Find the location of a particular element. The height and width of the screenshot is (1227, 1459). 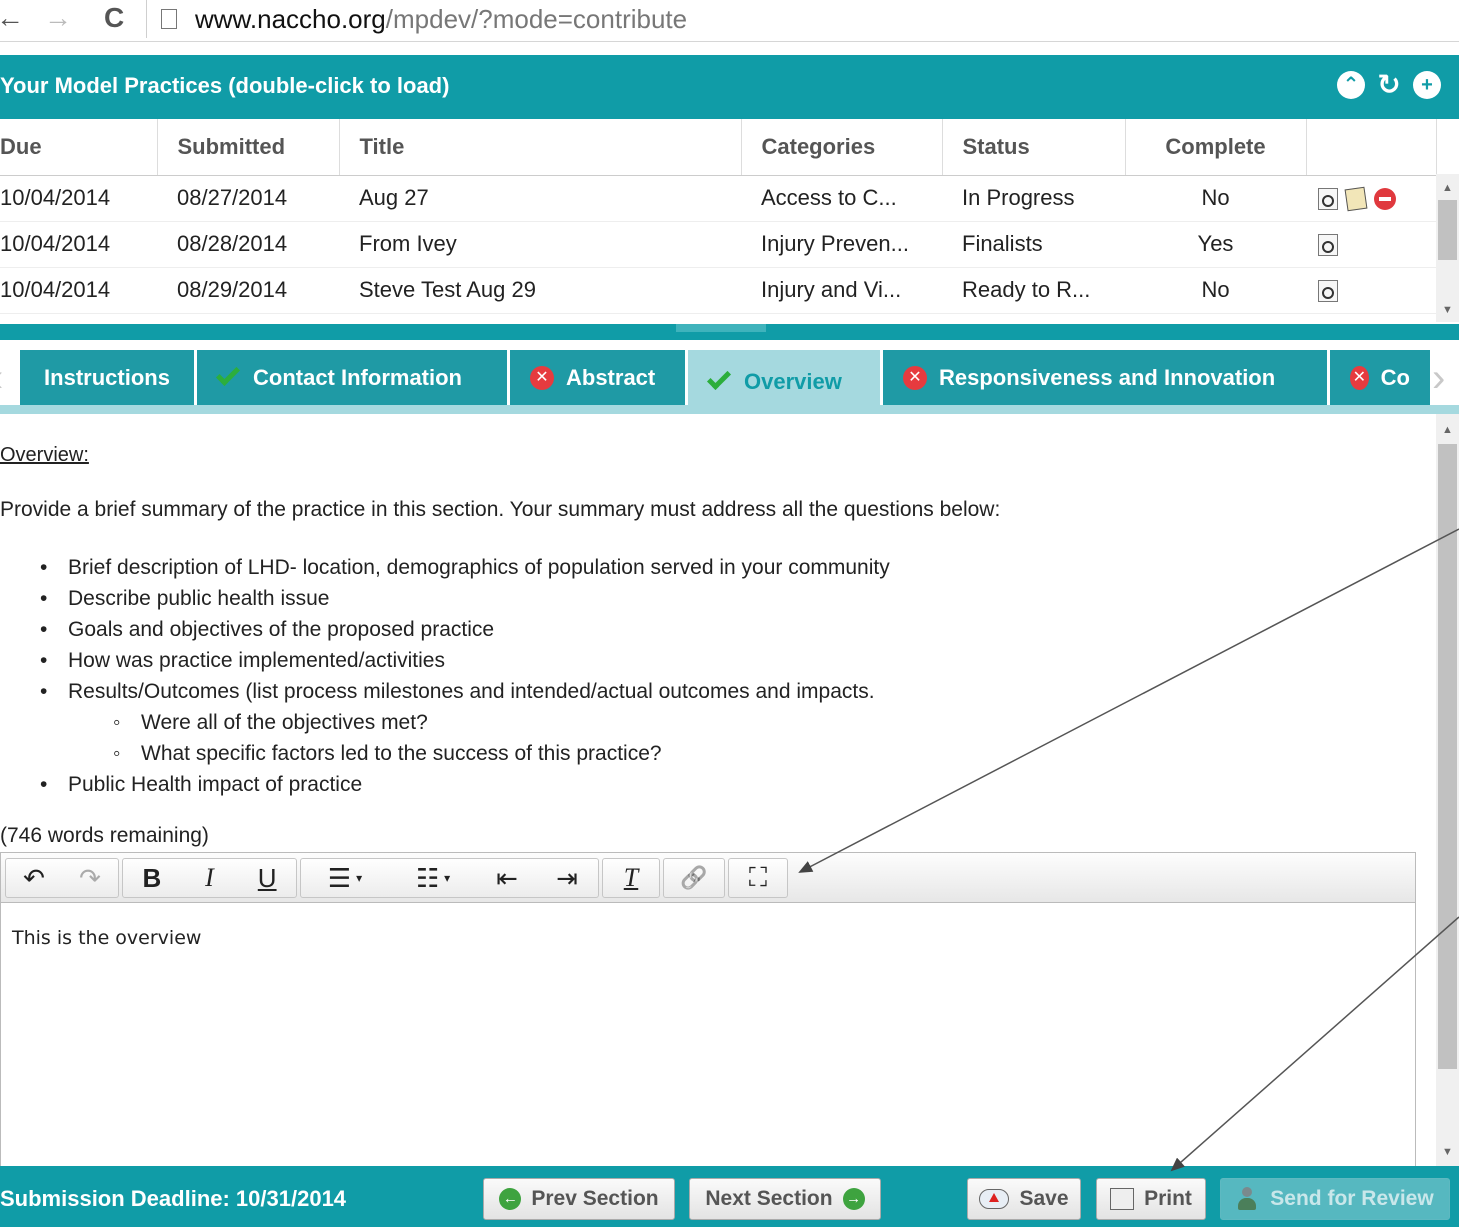

redo-icon: ↷ is located at coordinates (90, 878).